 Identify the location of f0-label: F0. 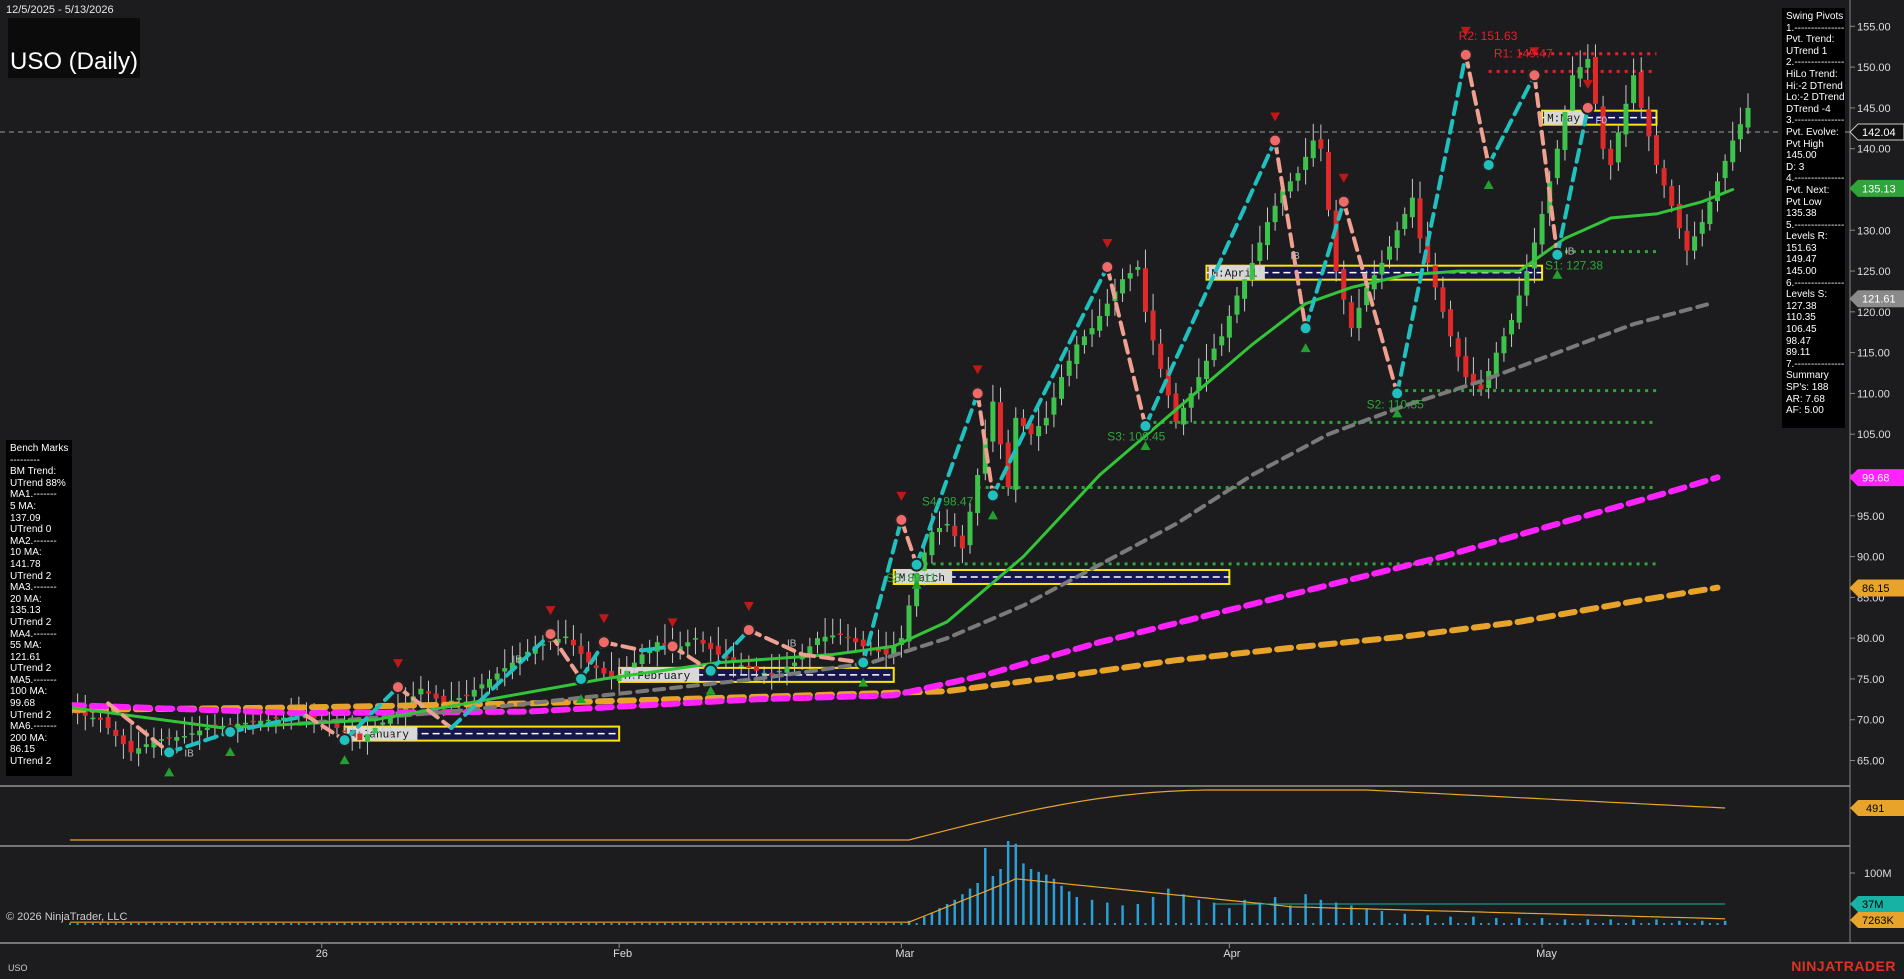
(1601, 120).